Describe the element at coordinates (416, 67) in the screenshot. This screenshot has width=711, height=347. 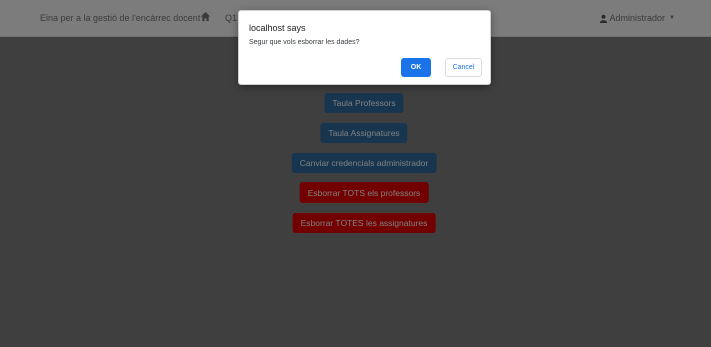
I see `ok-button: OK` at that location.